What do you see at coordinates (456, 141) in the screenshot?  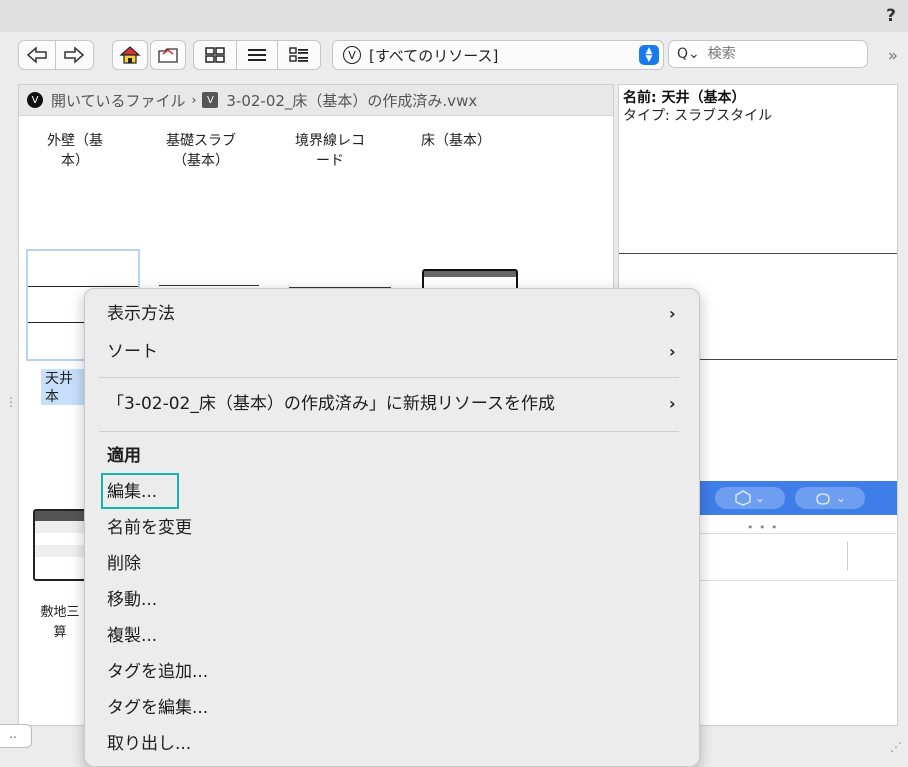 I see `resource-label: 床（基本）` at bounding box center [456, 141].